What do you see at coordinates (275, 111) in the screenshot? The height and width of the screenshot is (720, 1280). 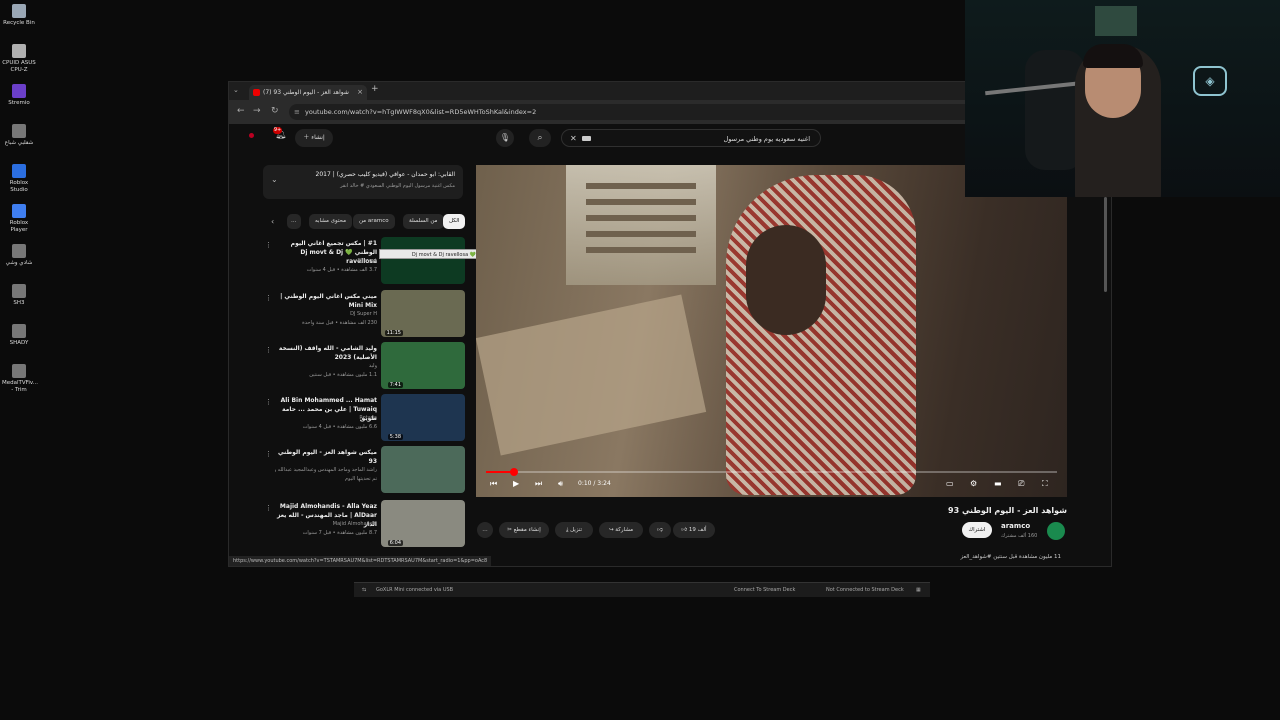 I see `reload-icon: ↻` at bounding box center [275, 111].